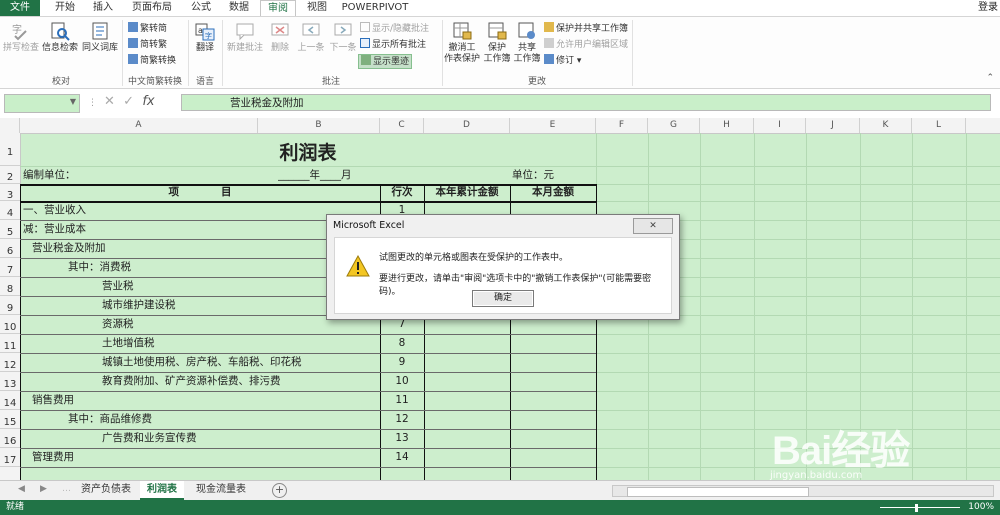 The width and height of the screenshot is (1000, 515). What do you see at coordinates (402, 362) in the screenshot?
I see `item-line: 9` at bounding box center [402, 362].